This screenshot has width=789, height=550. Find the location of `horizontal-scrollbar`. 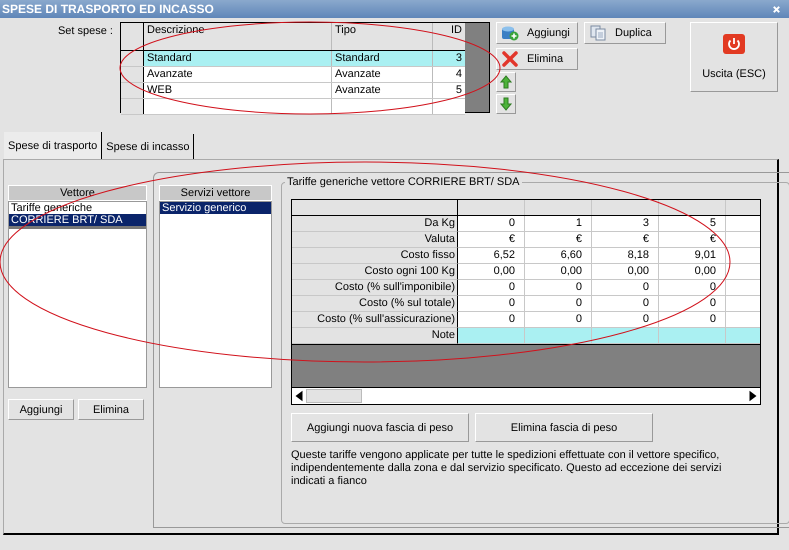

horizontal-scrollbar is located at coordinates (526, 395).